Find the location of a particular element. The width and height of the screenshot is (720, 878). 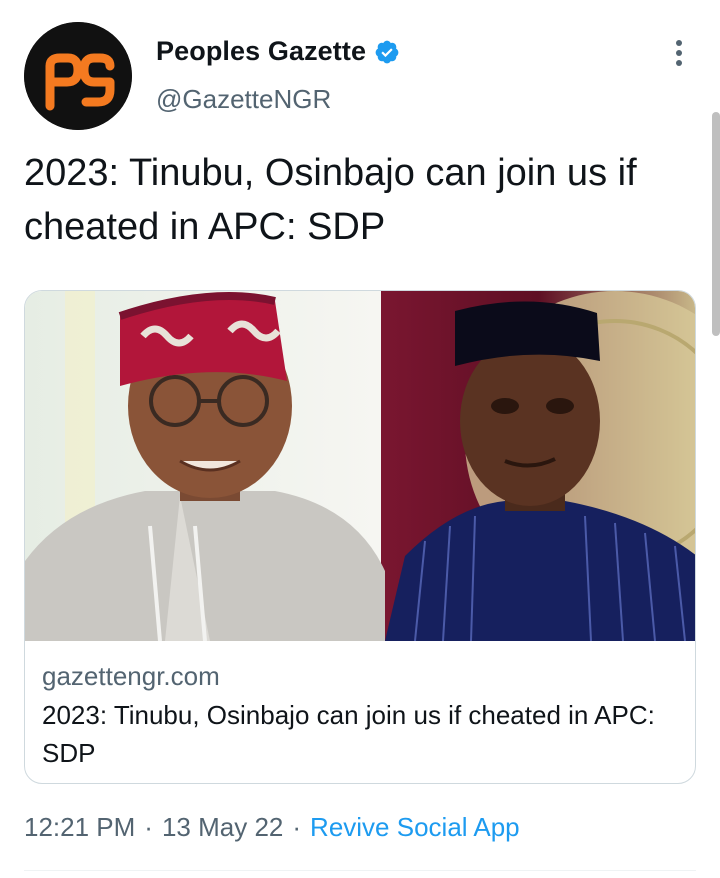

tweet-meta: 12:21 PM · 13 May 22 · Revive Social App is located at coordinates (272, 827).